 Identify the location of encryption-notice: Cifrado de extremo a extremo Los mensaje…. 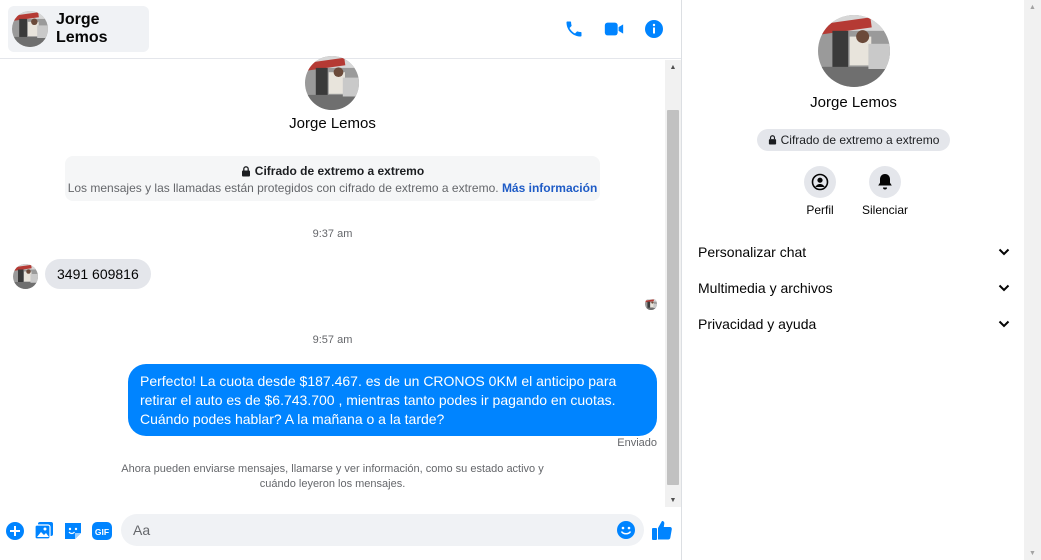
(332, 178).